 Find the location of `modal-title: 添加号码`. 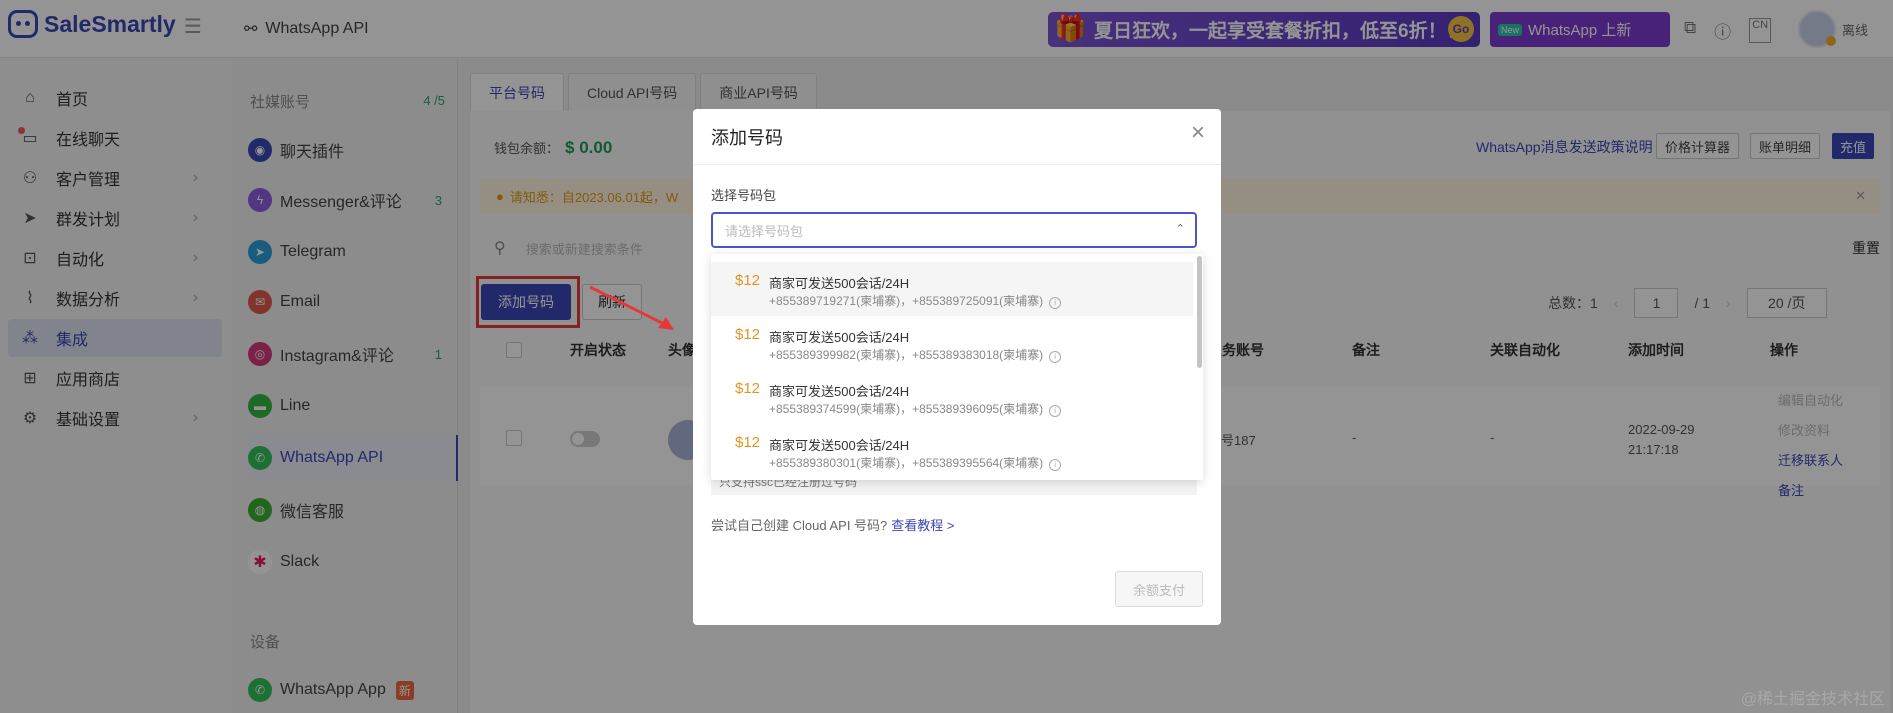

modal-title: 添加号码 is located at coordinates (747, 138).